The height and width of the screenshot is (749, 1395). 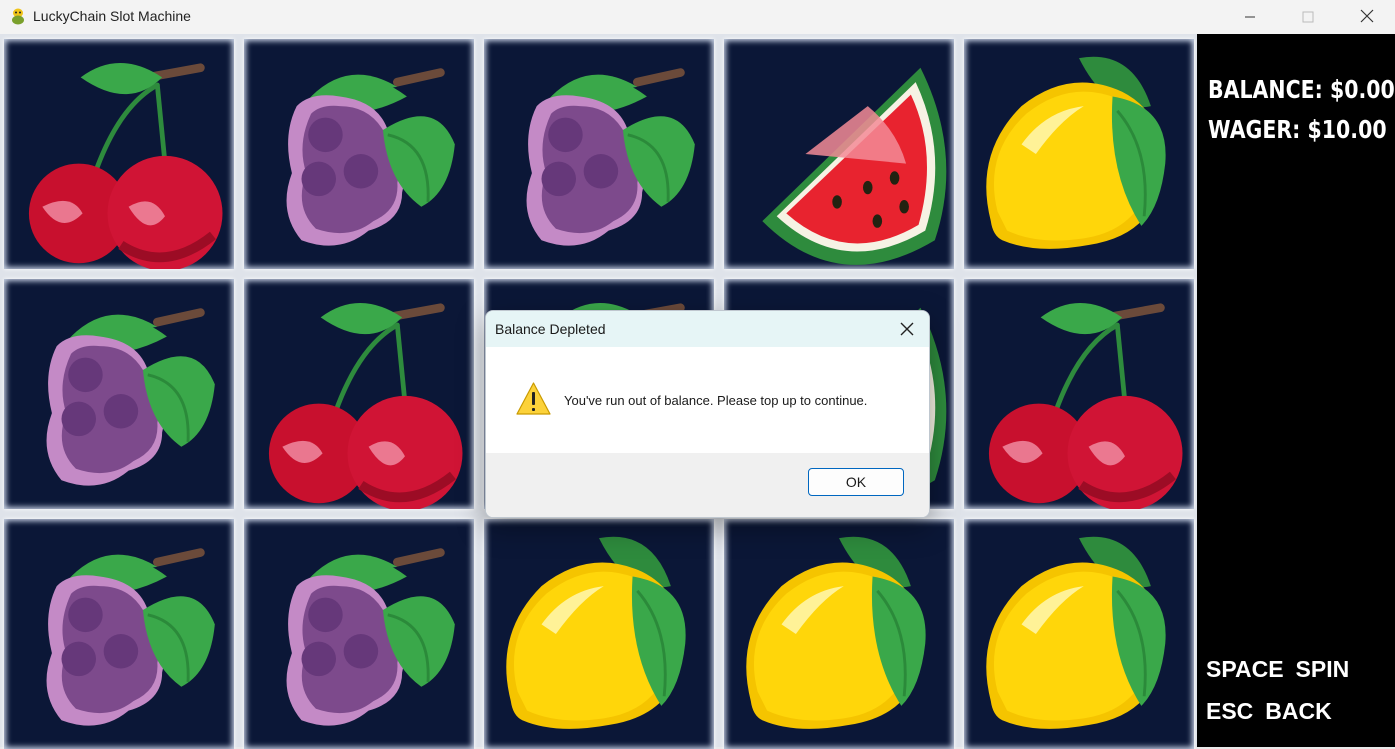 What do you see at coordinates (1298, 711) in the screenshot?
I see `hint-action: BACK` at bounding box center [1298, 711].